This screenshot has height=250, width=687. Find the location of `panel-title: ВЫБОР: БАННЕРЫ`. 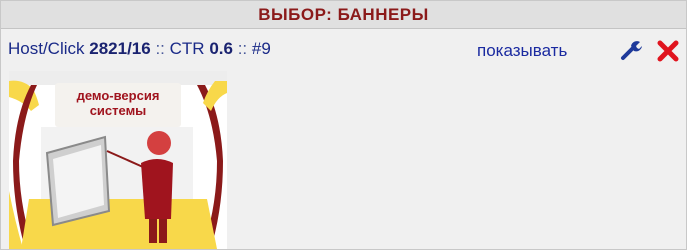

panel-title: ВЫБОР: БАННЕРЫ is located at coordinates (343, 15).